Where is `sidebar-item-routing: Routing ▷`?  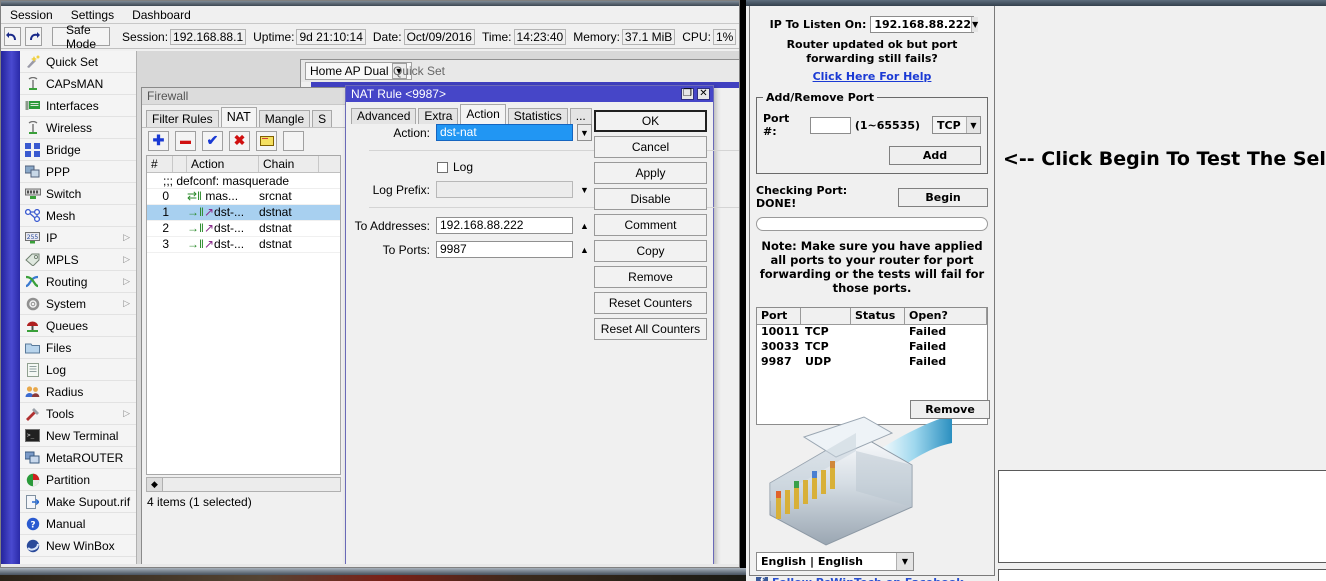
sidebar-item-routing: Routing ▷ is located at coordinates (78, 282).